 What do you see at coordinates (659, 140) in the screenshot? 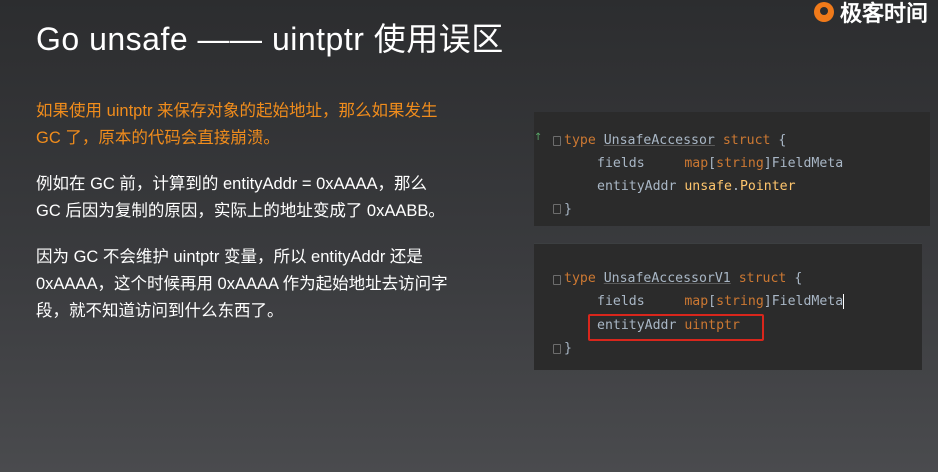
I see `type-name: UnsafeAccessor` at bounding box center [659, 140].